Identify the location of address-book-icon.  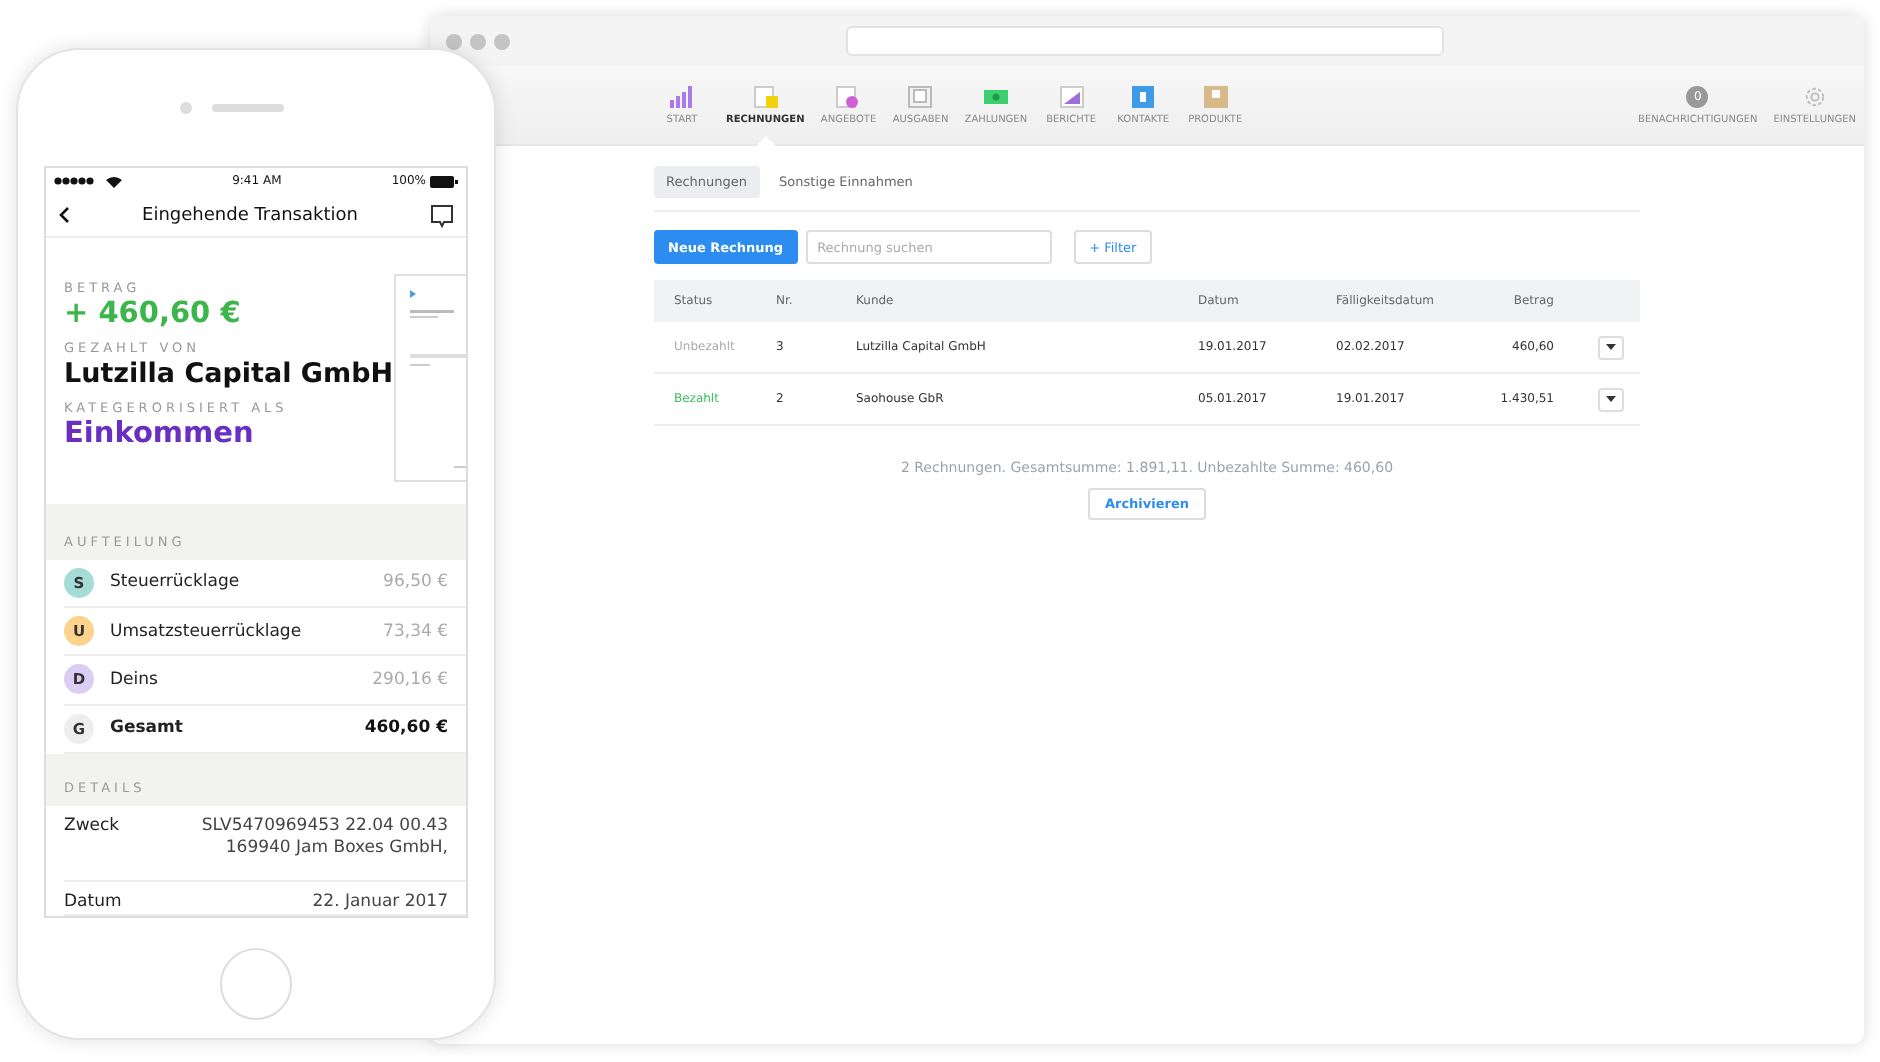
(1143, 96).